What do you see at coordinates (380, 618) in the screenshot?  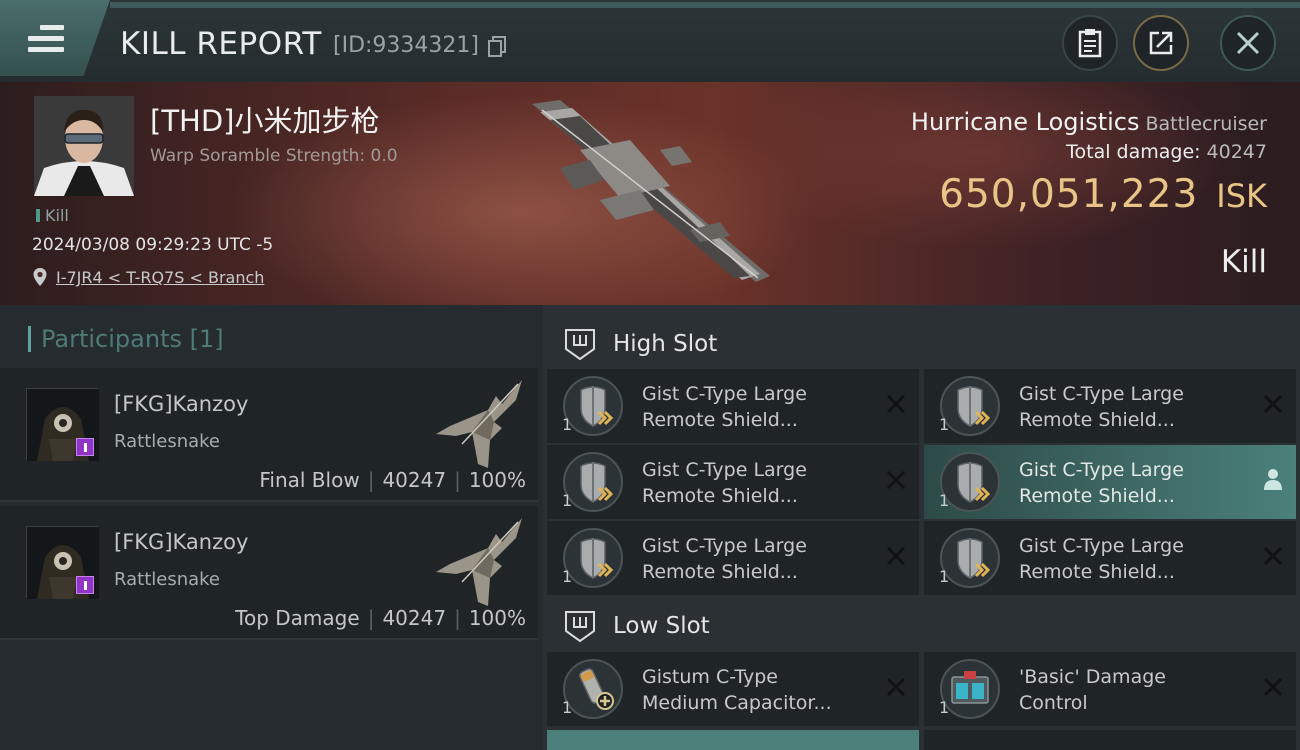 I see `participant-stats: Top Damage | 40247 | 100%` at bounding box center [380, 618].